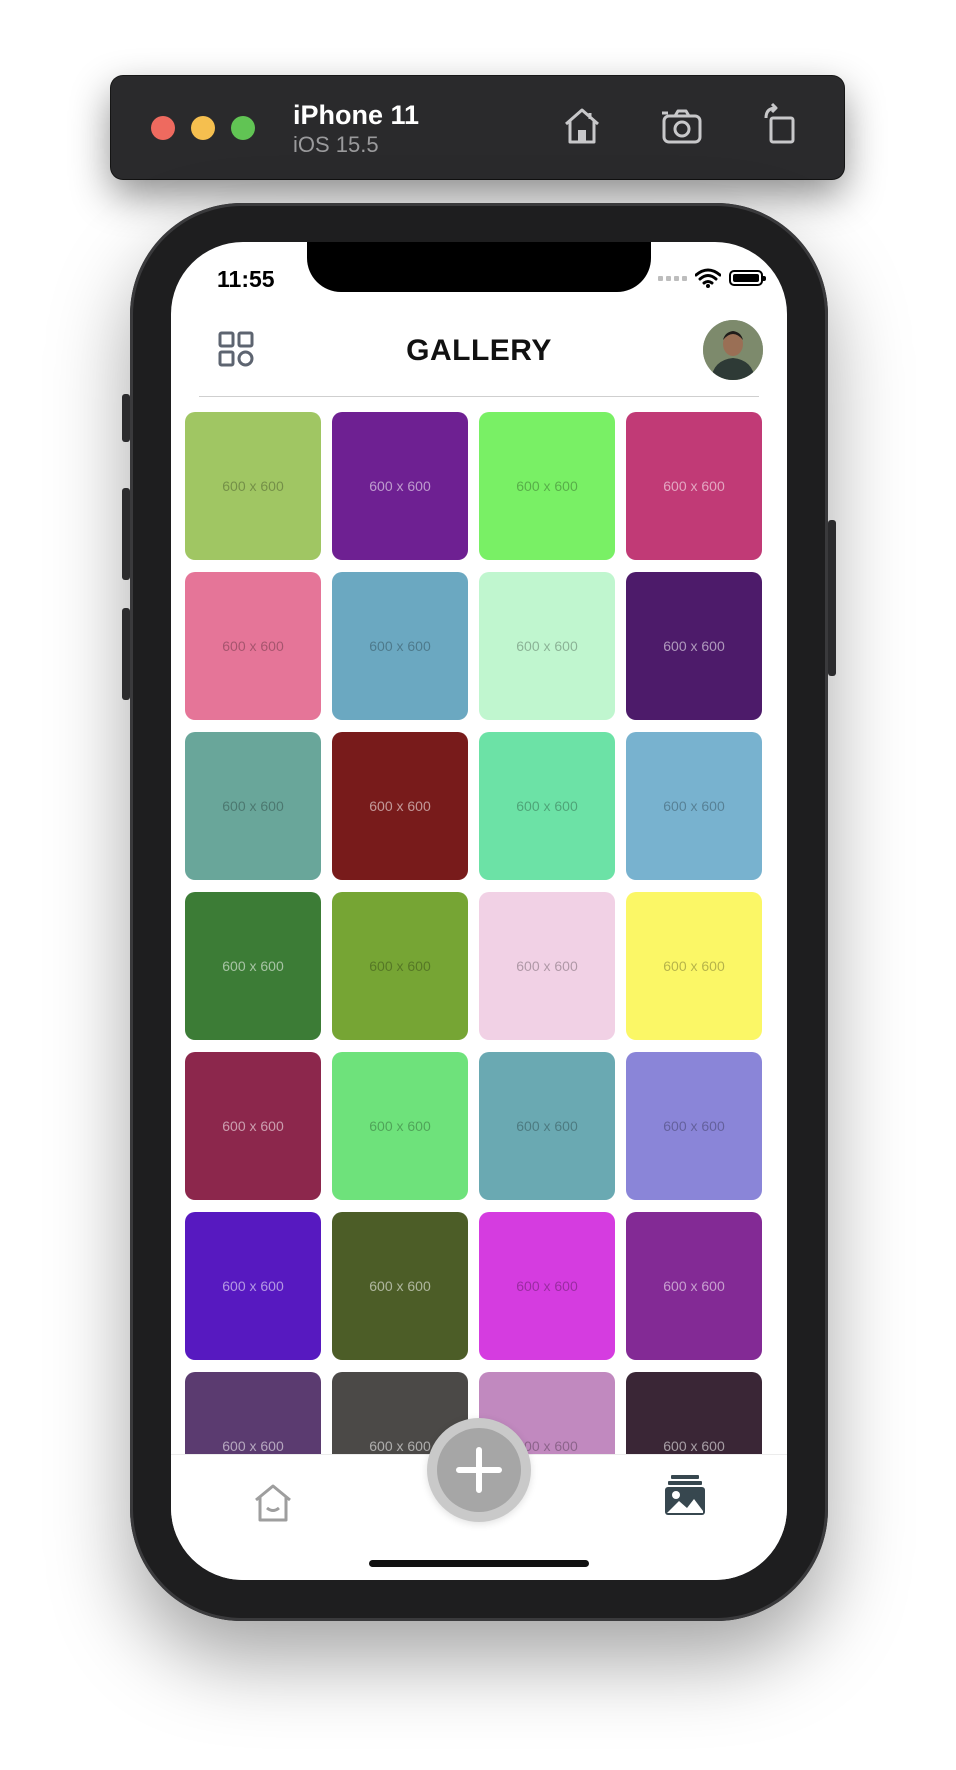 This screenshot has height=1770, width=956. Describe the element at coordinates (126, 534) in the screenshot. I see `volume-up-button` at that location.